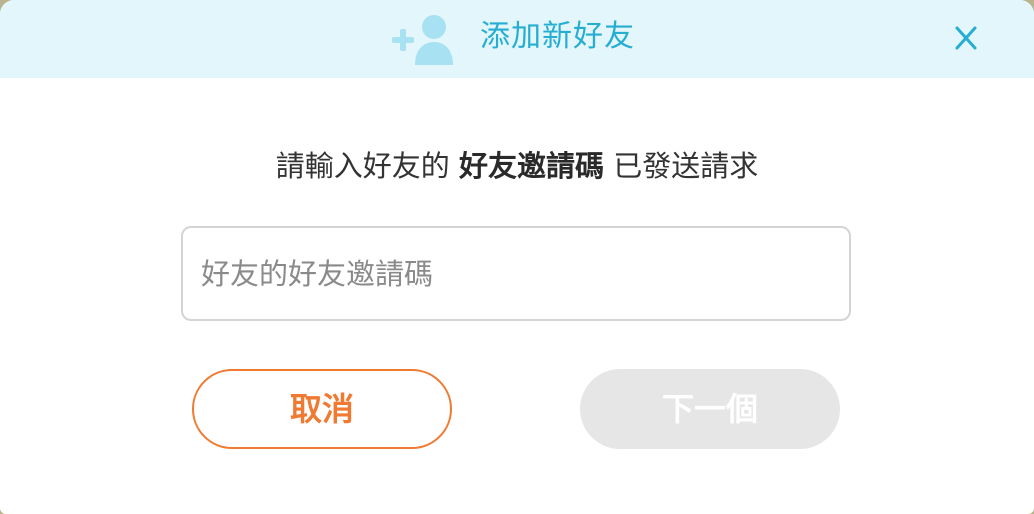 The height and width of the screenshot is (514, 1034). I want to click on instruction-text: 請輸入好友的 好友邀請碼 已發送請求, so click(517, 166).